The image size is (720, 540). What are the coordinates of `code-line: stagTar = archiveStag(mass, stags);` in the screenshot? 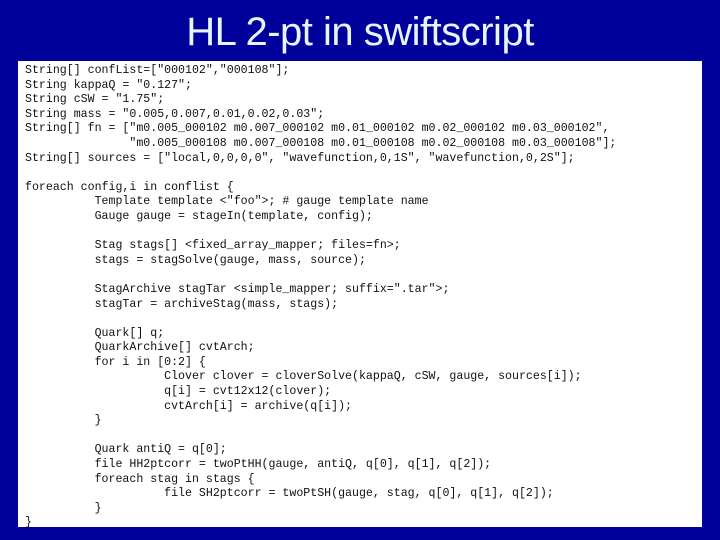 It's located at (182, 304).